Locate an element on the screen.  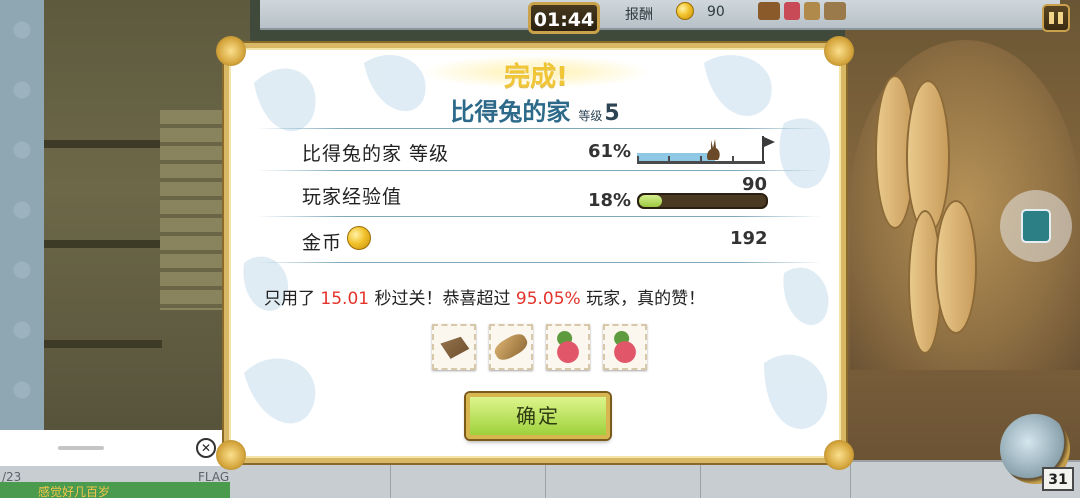
message-suffix: 玩家，真的赞！ is located at coordinates (643, 299).